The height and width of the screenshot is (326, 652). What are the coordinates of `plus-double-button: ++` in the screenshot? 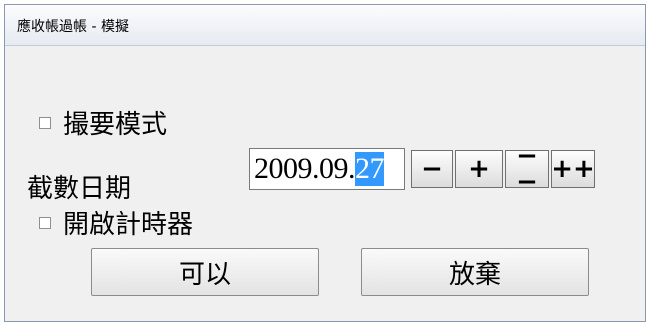 It's located at (573, 169).